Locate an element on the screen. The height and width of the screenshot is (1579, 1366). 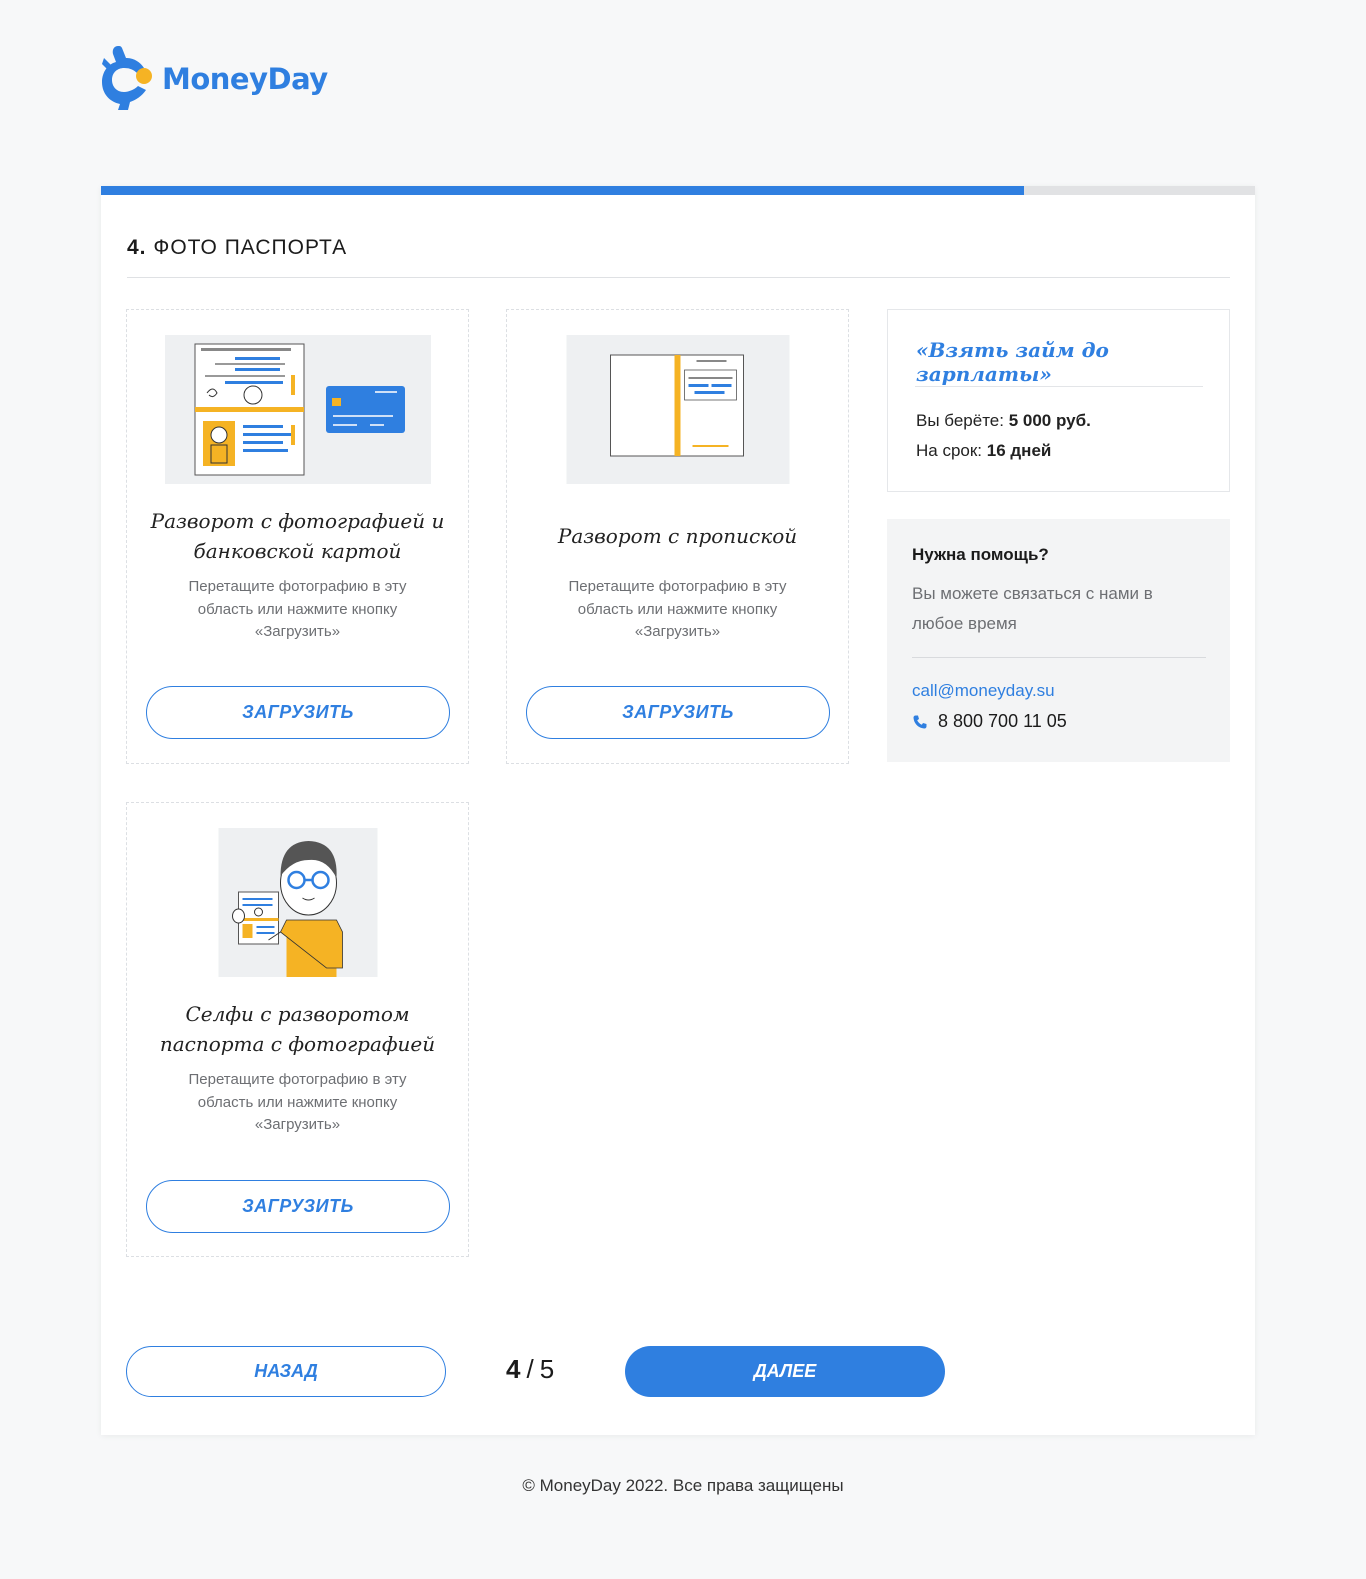
help-divider is located at coordinates (1059, 657).